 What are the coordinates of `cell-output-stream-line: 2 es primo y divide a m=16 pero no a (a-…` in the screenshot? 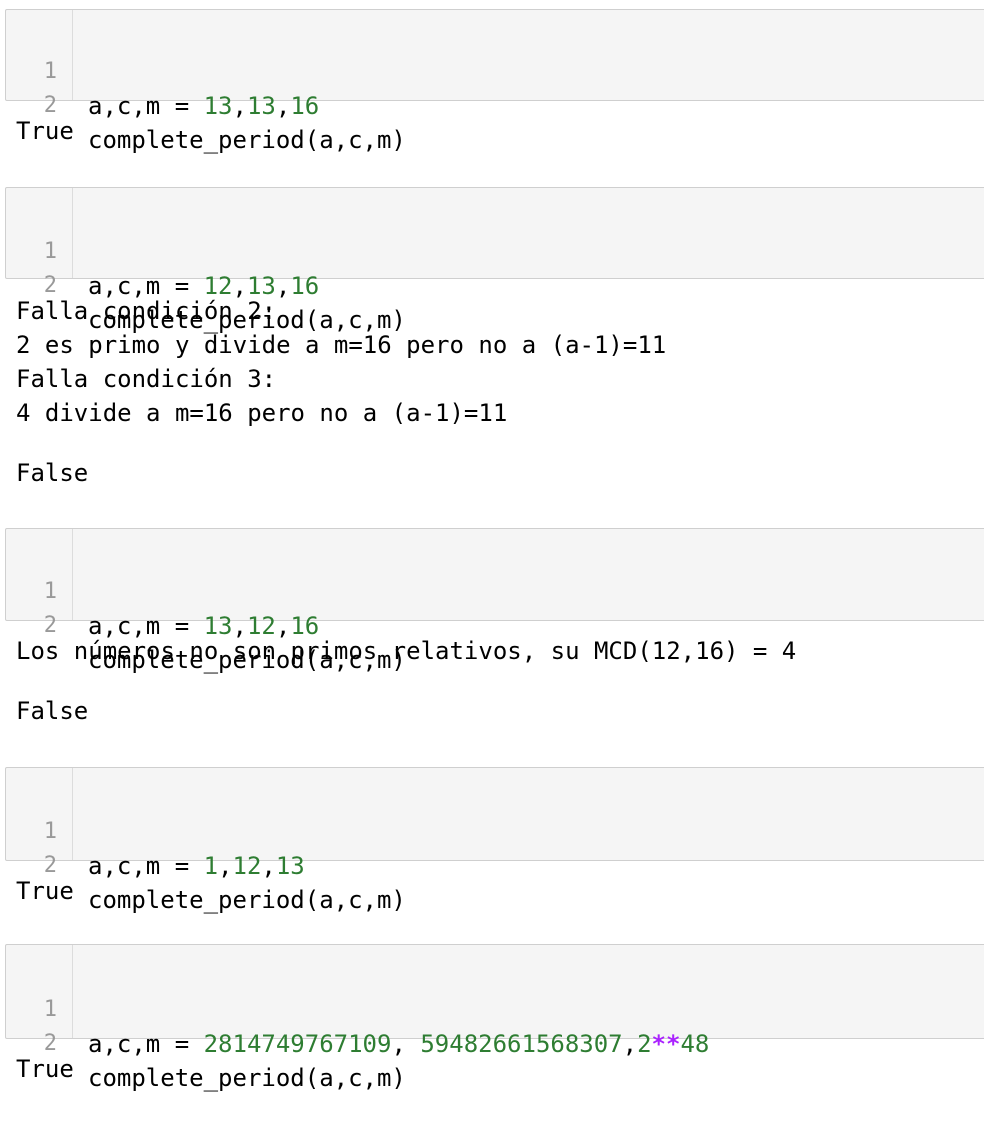 It's located at (341, 345).